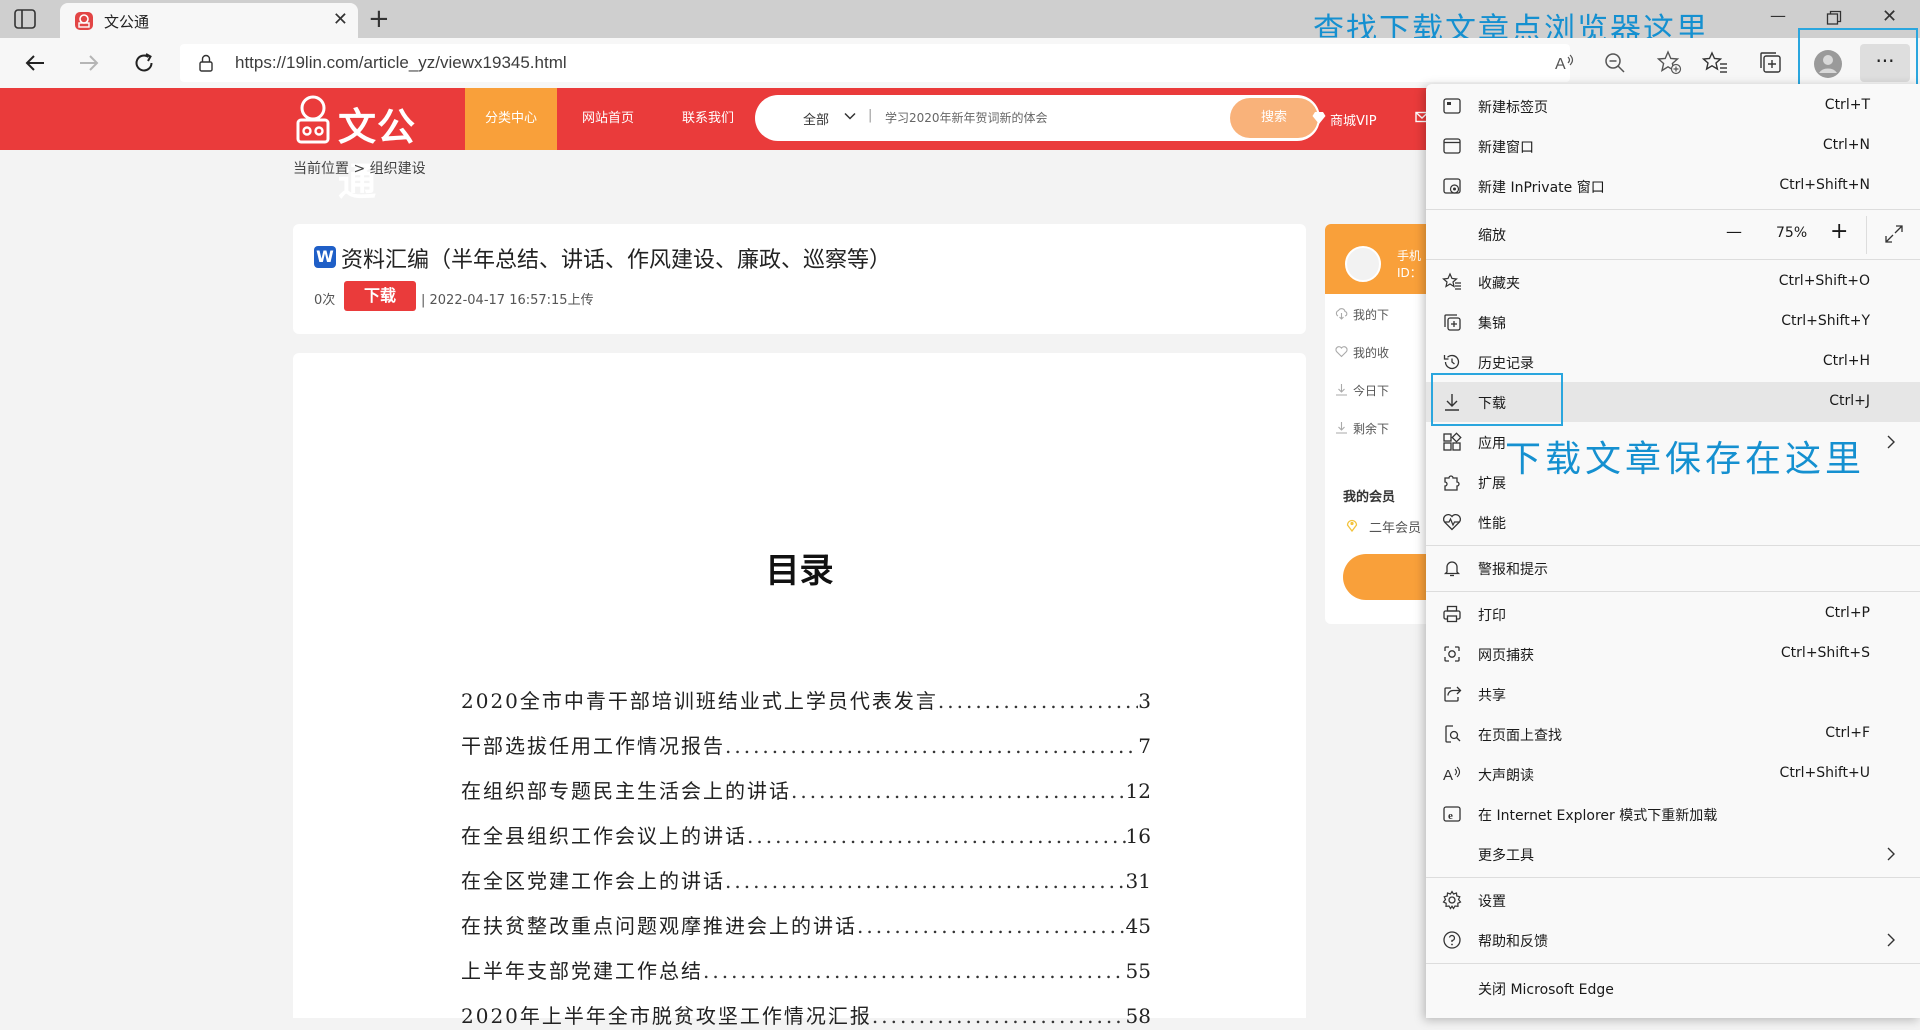 The image size is (1920, 1030). What do you see at coordinates (1362, 352) in the screenshot?
I see `my-favorites-link: 我的收` at bounding box center [1362, 352].